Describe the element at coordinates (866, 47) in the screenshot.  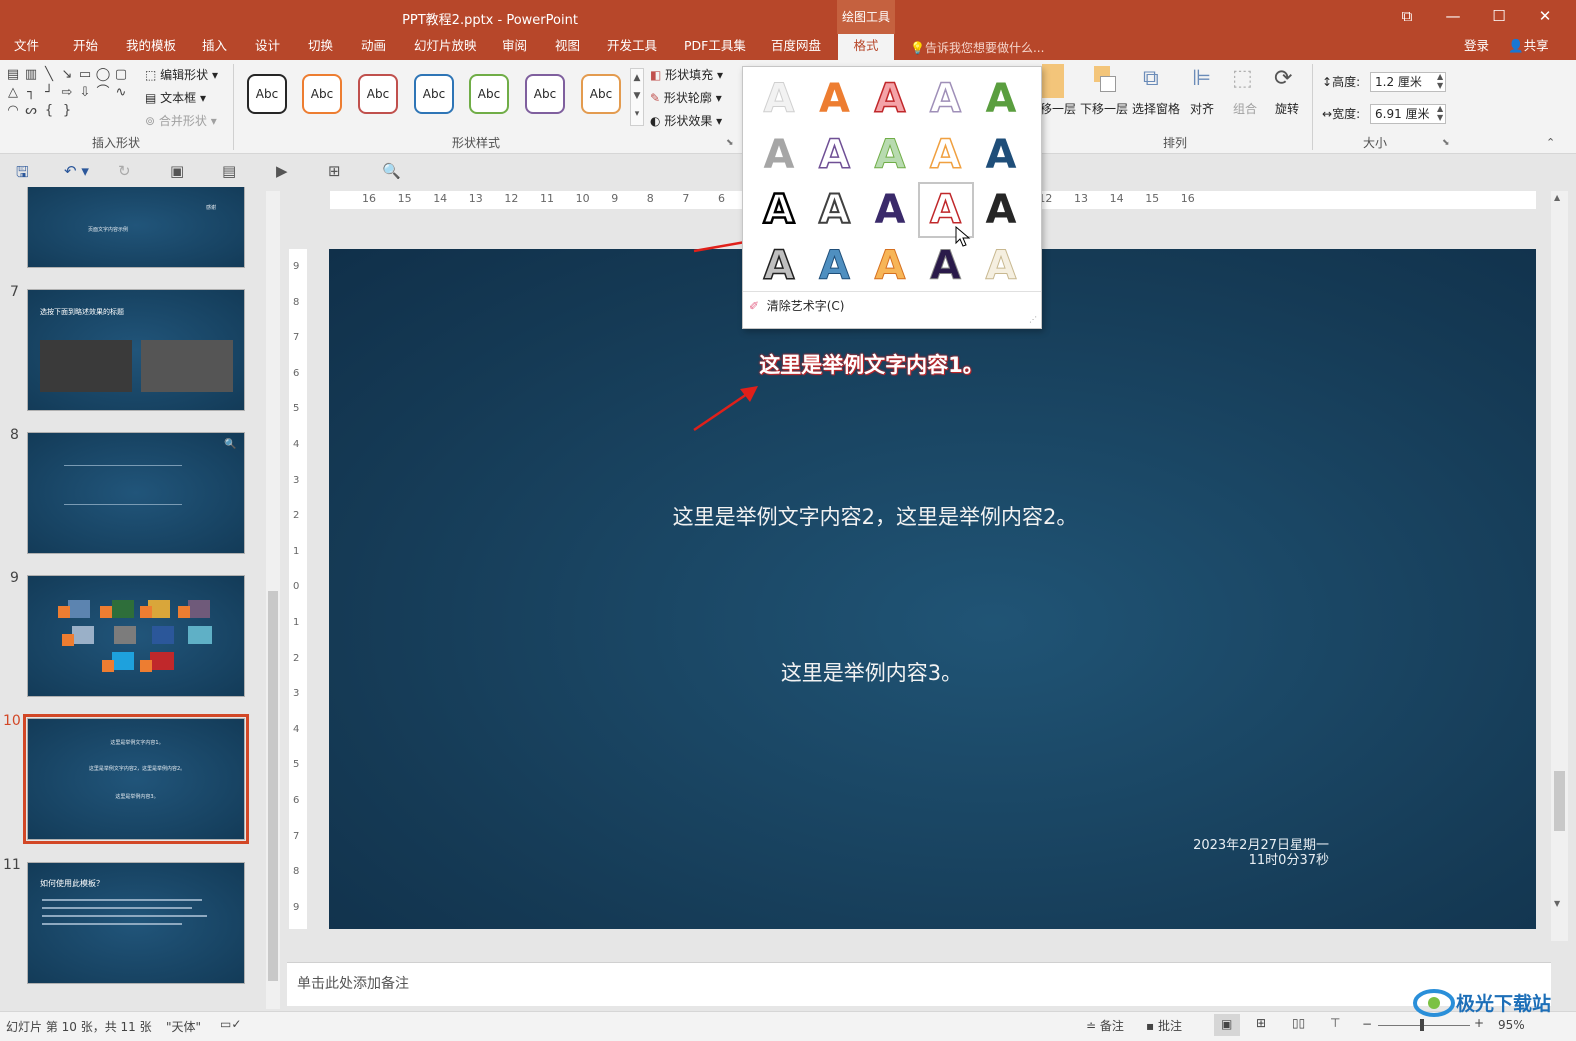
I see `tab-format: 格式` at that location.